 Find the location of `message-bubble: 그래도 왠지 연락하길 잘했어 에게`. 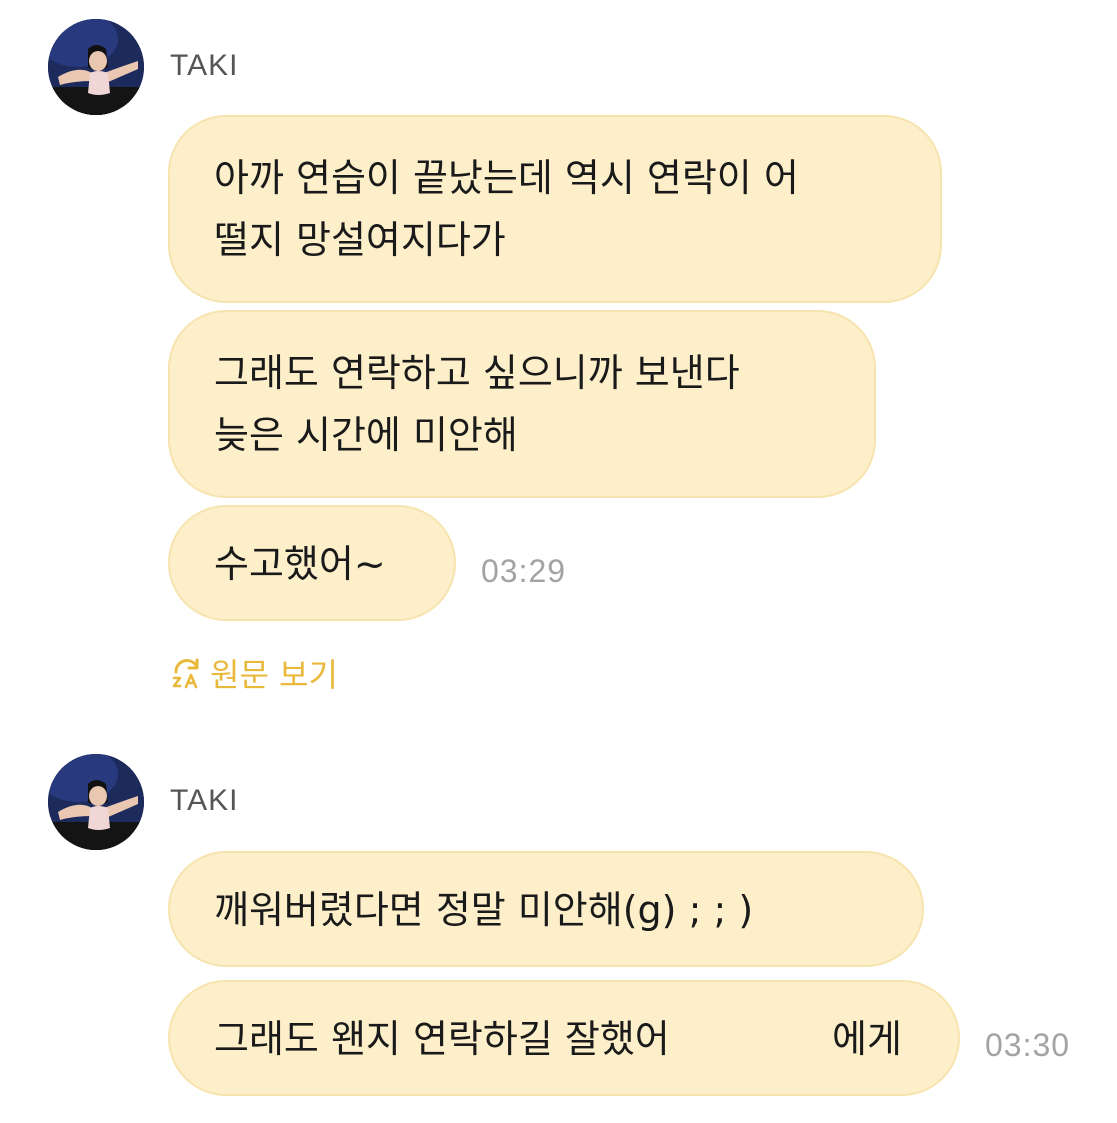

message-bubble: 그래도 왠지 연락하길 잘했어 에게 is located at coordinates (564, 1038).